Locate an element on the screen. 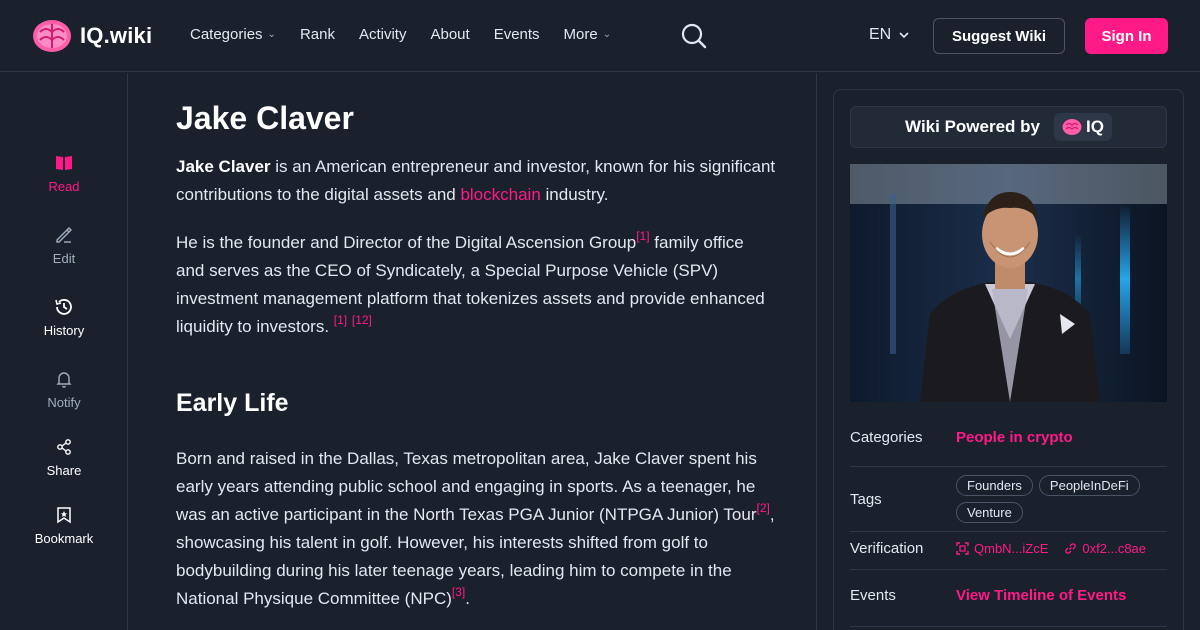 The width and height of the screenshot is (1200, 630). nav-activity: Activity is located at coordinates (383, 34).